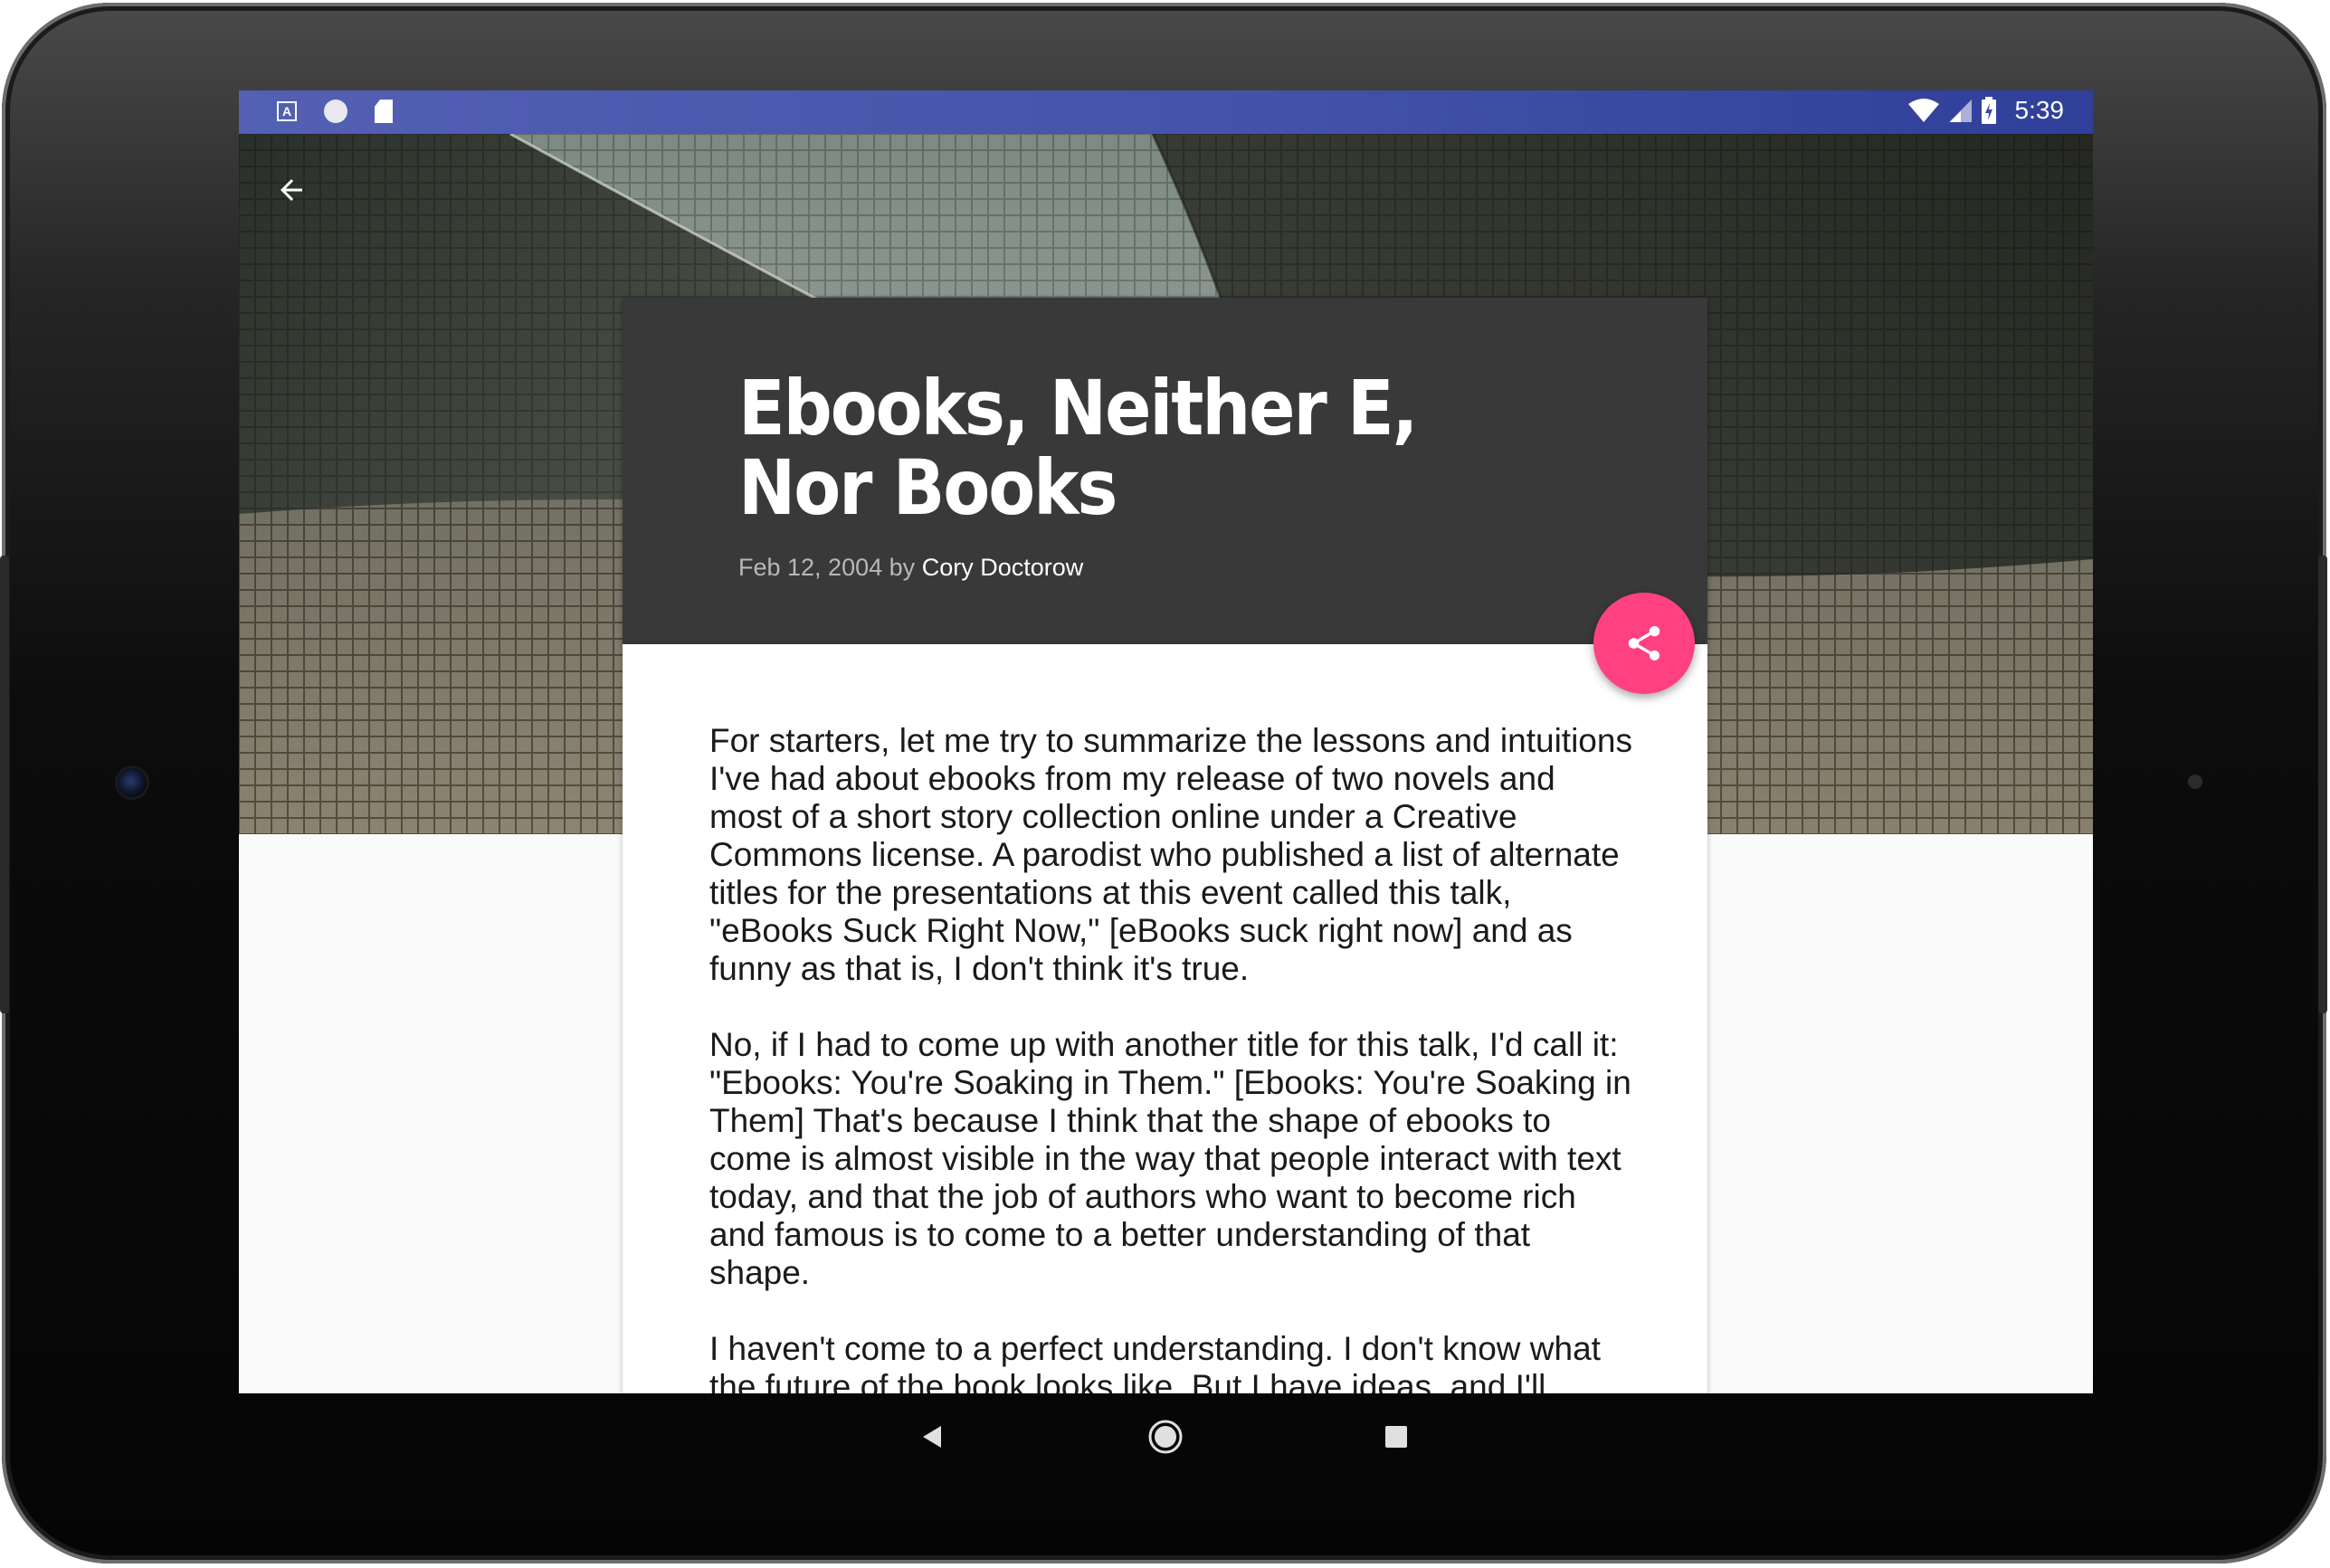  Describe the element at coordinates (132, 783) in the screenshot. I see `front-camera` at that location.